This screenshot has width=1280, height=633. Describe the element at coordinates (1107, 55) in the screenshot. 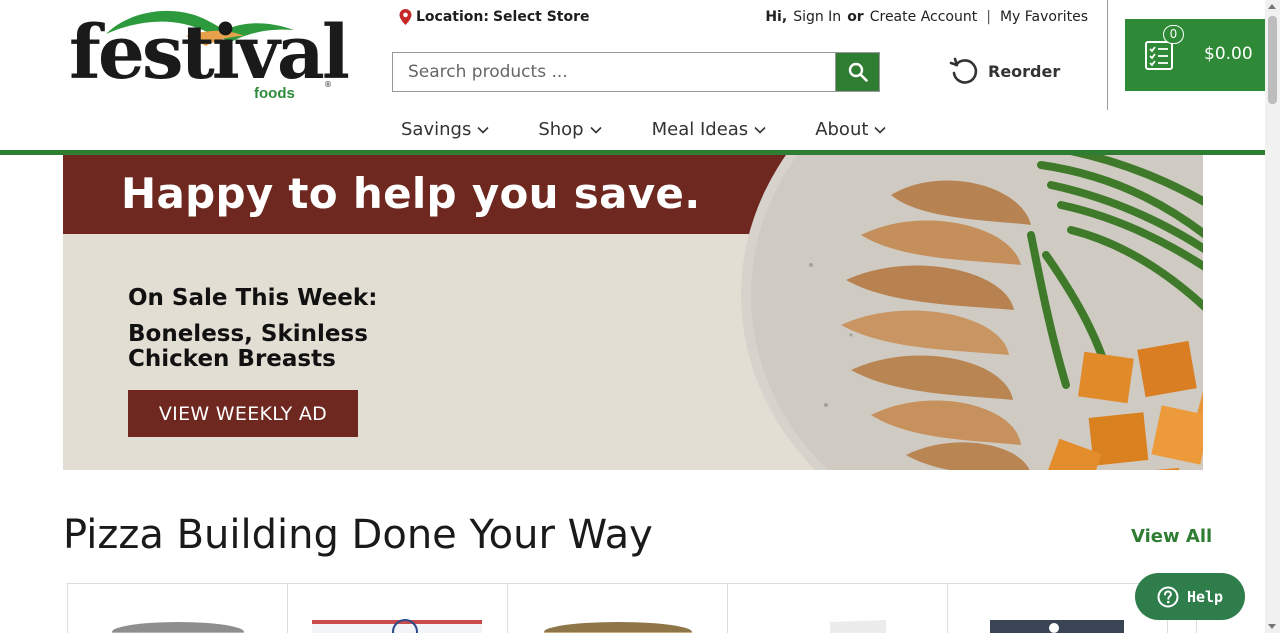

I see `header-divider` at that location.